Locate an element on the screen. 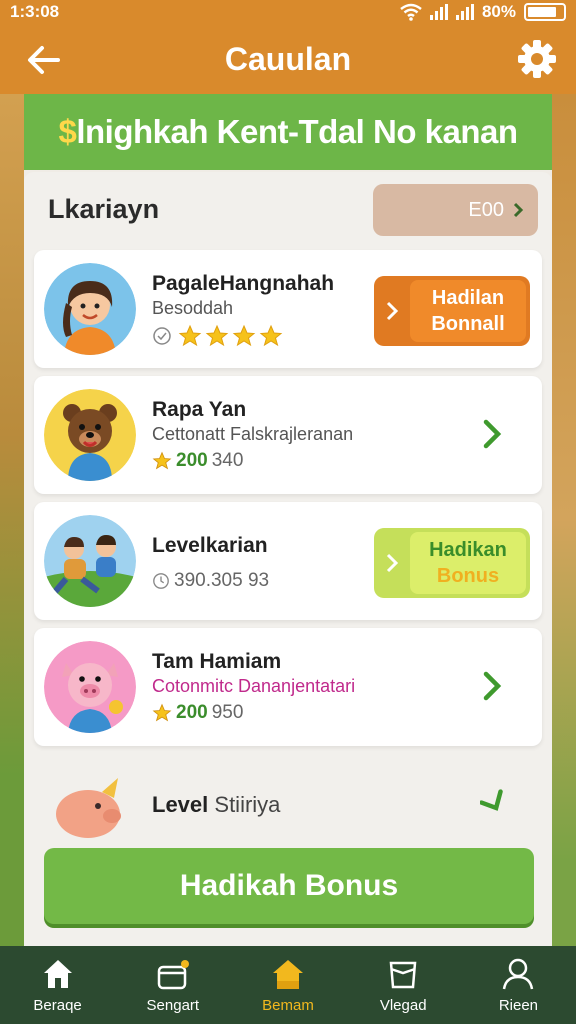 This screenshot has width=576, height=1024. nav-label: Sengart is located at coordinates (173, 1005).